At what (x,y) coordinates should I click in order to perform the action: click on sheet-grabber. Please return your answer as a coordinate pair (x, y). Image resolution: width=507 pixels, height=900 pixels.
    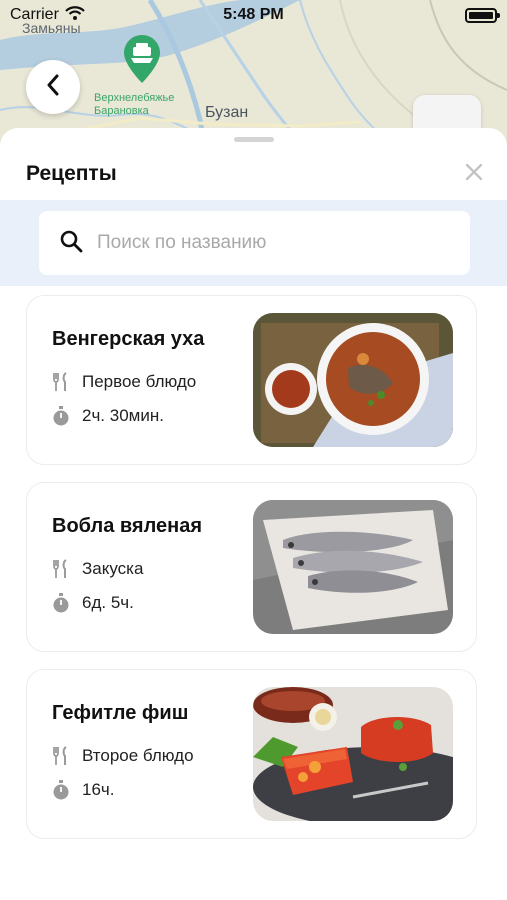
    Looking at the image, I should click on (254, 139).